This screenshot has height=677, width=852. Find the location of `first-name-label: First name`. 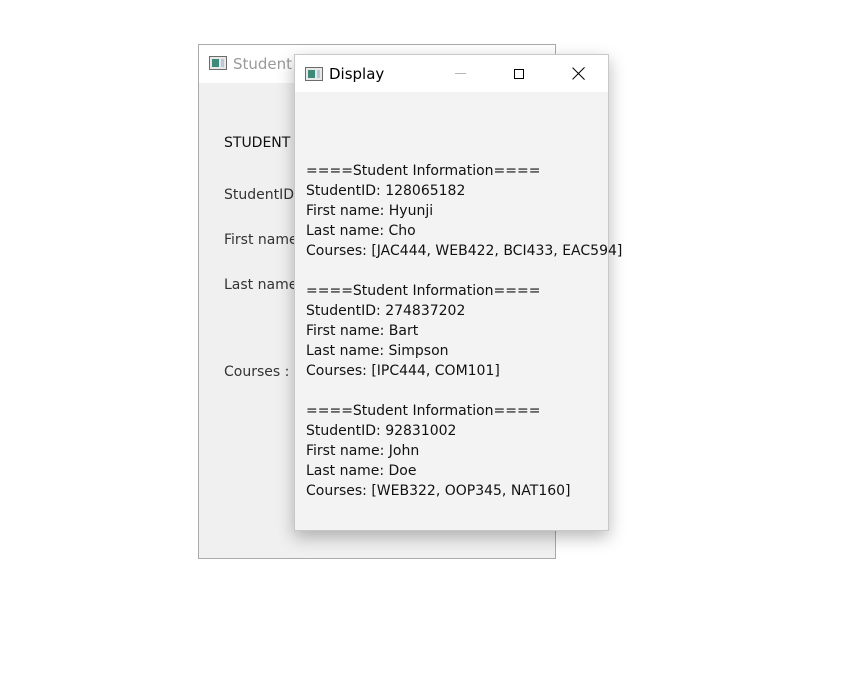

first-name-label: First name is located at coordinates (261, 240).